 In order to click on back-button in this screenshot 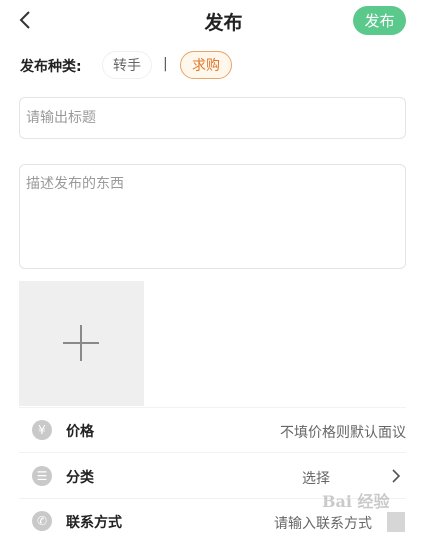, I will do `click(26, 20)`.